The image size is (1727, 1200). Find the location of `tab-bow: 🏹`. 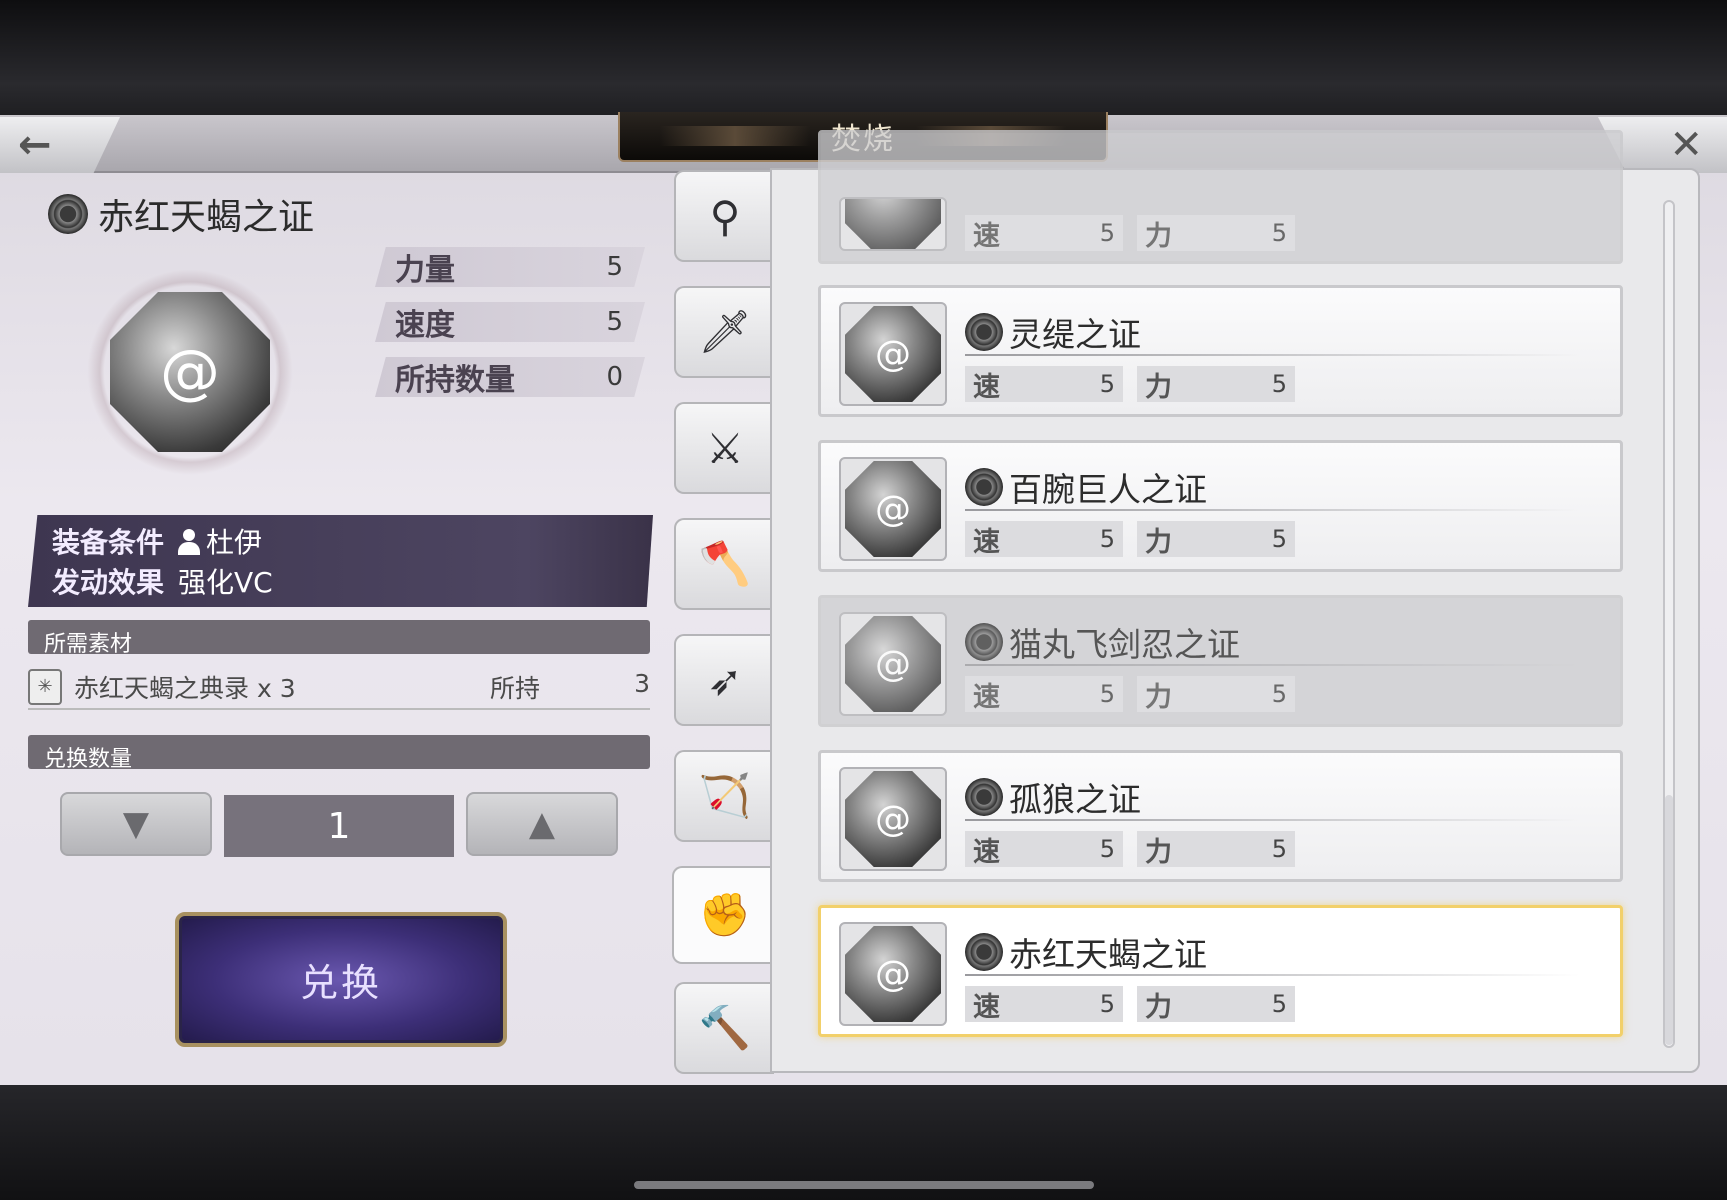

tab-bow: 🏹 is located at coordinates (724, 796).